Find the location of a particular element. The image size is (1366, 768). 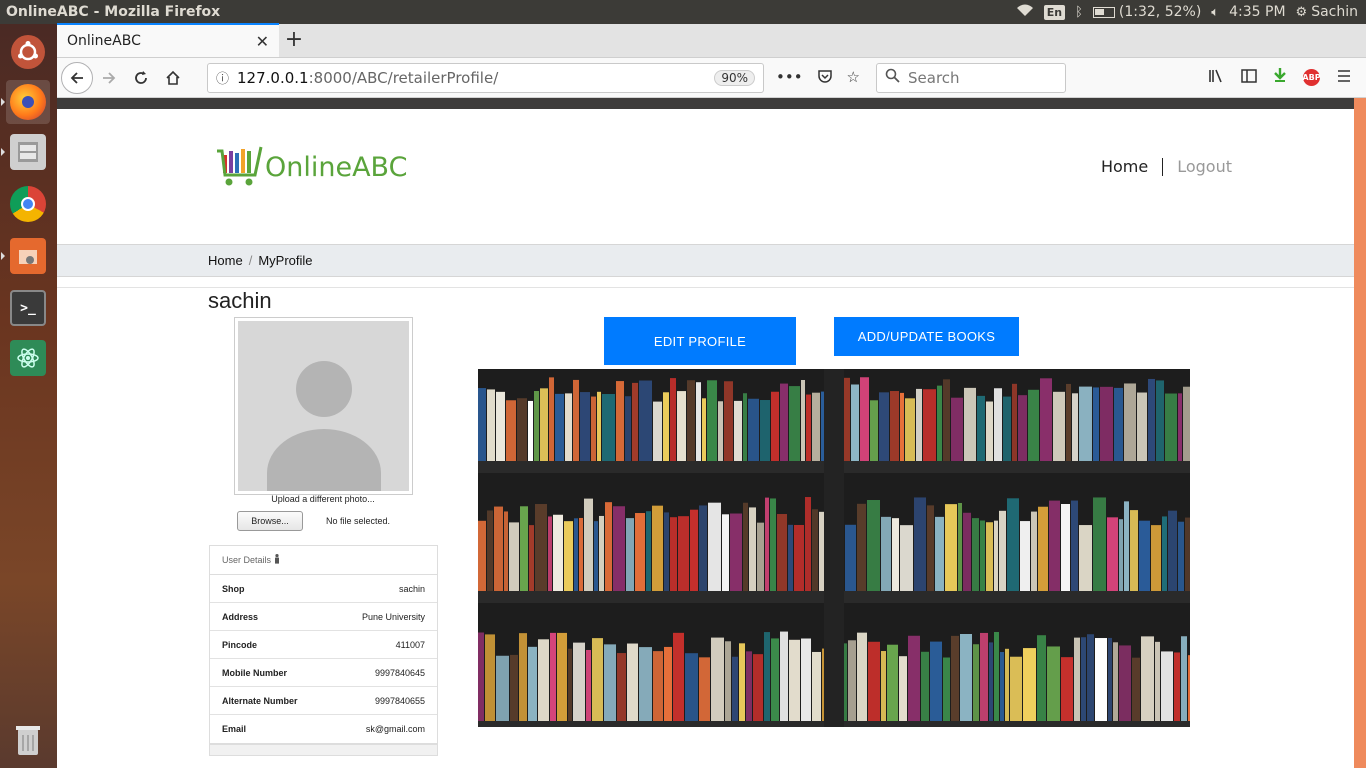

file-cabinet-icon is located at coordinates (28, 152).